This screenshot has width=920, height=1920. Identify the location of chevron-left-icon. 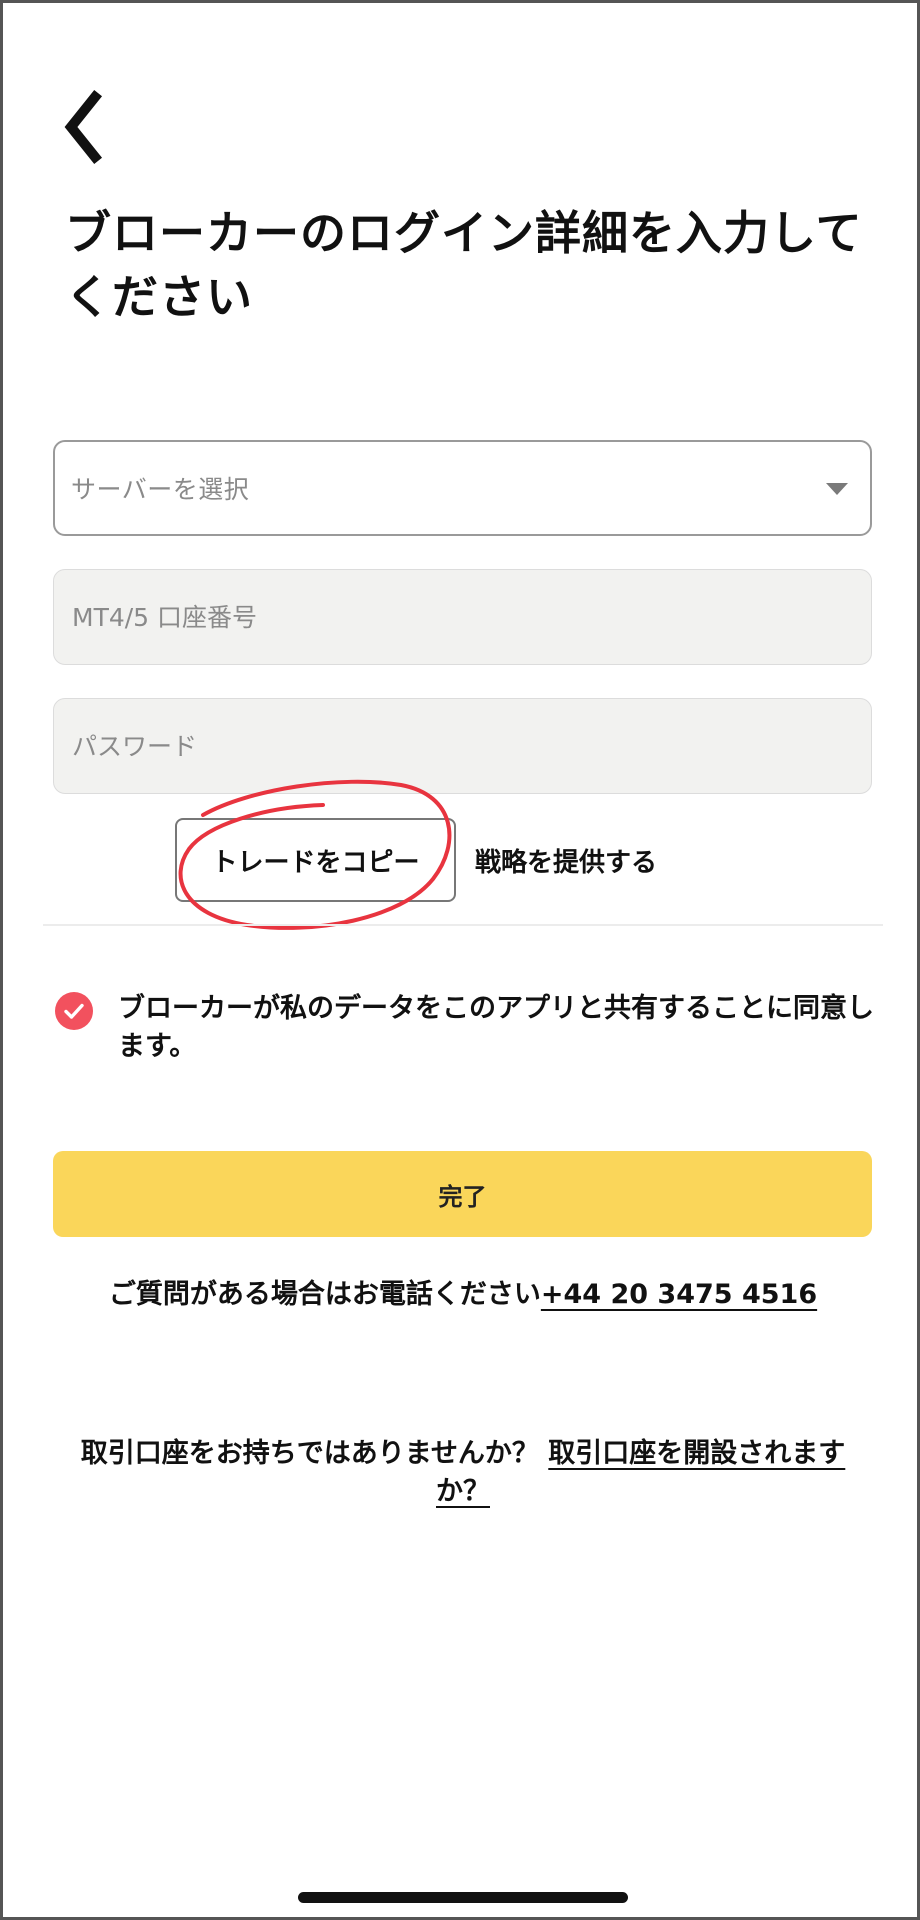
(83, 127).